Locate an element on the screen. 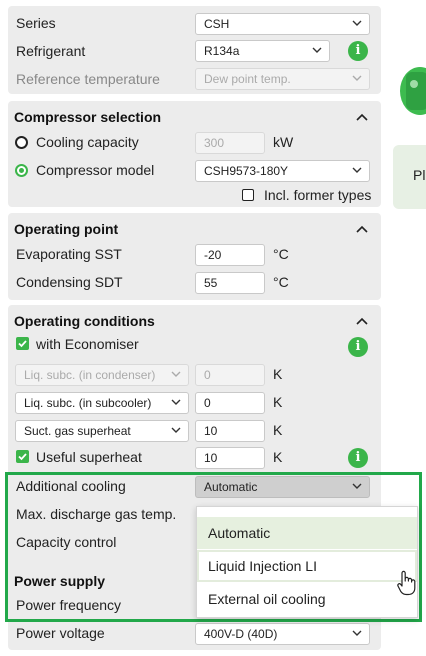  side-card: Pl is located at coordinates (409, 177).